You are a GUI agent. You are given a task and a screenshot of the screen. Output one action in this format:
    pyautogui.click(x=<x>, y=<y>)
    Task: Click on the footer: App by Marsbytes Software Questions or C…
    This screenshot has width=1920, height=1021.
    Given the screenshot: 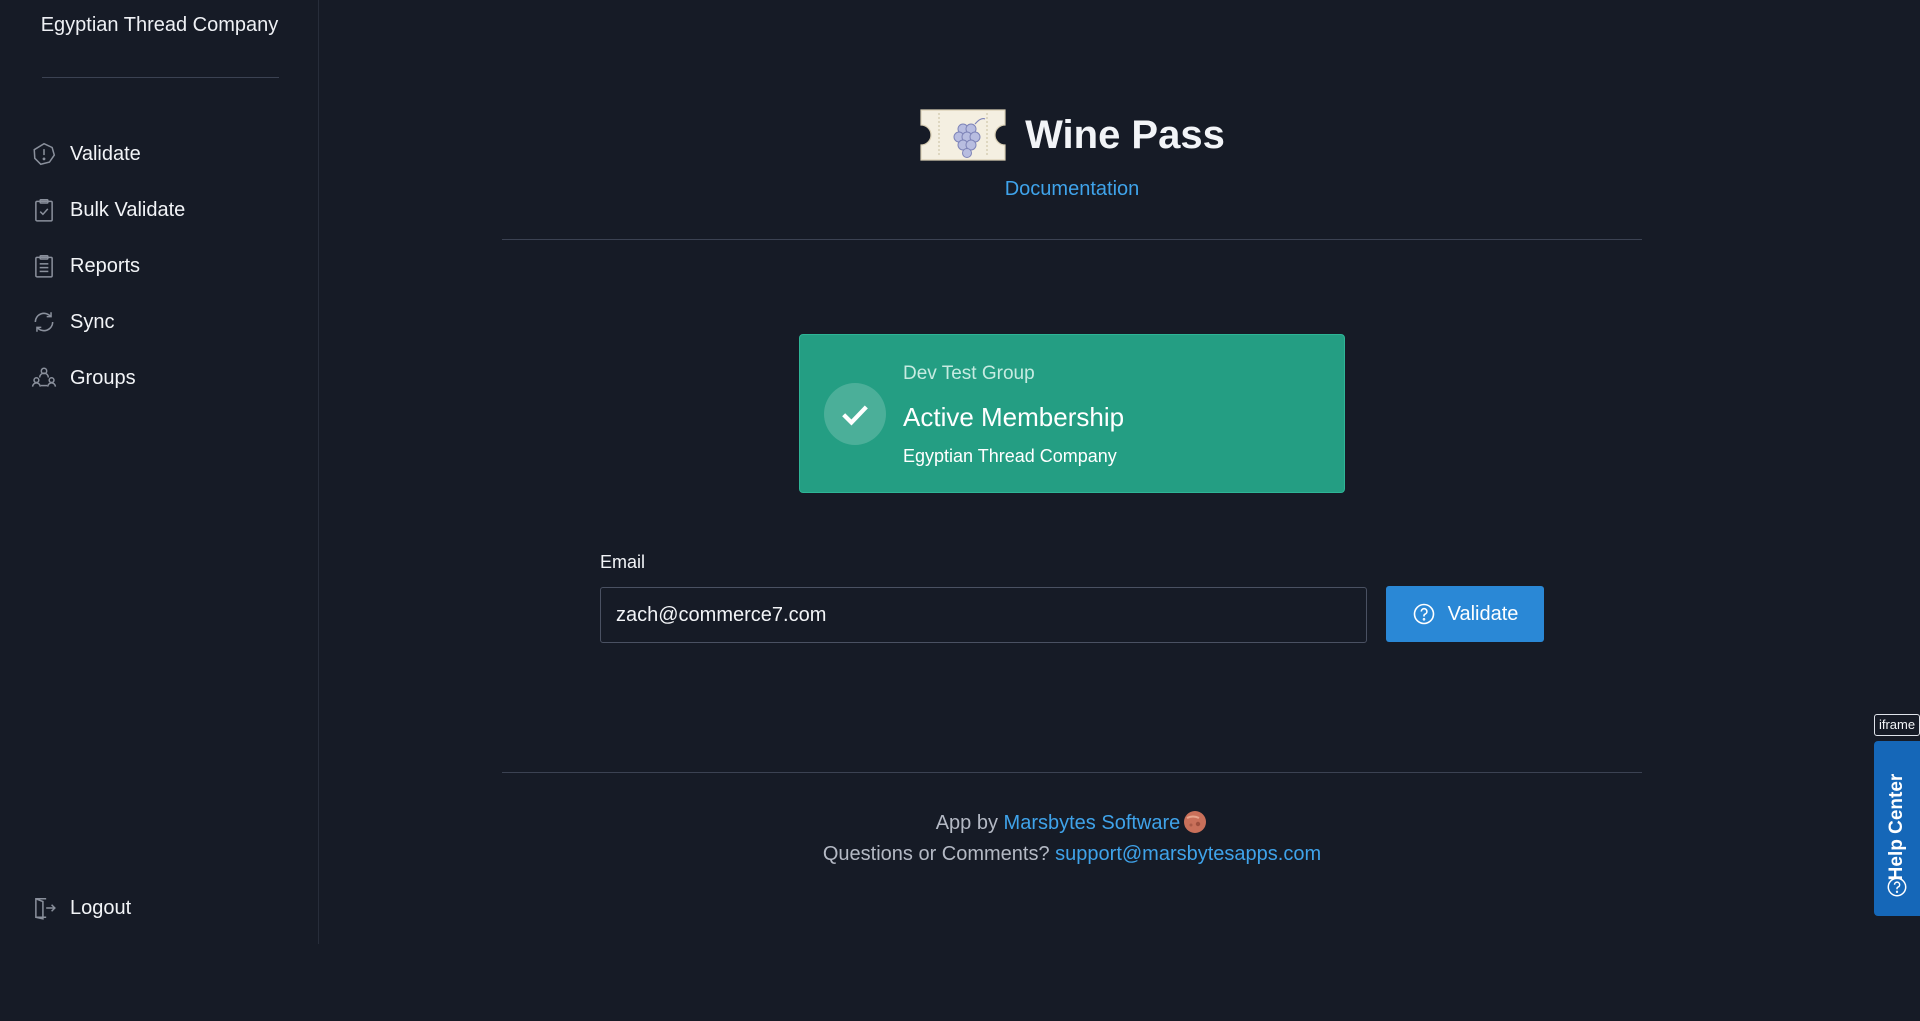 What is the action you would take?
    pyautogui.click(x=1072, y=839)
    